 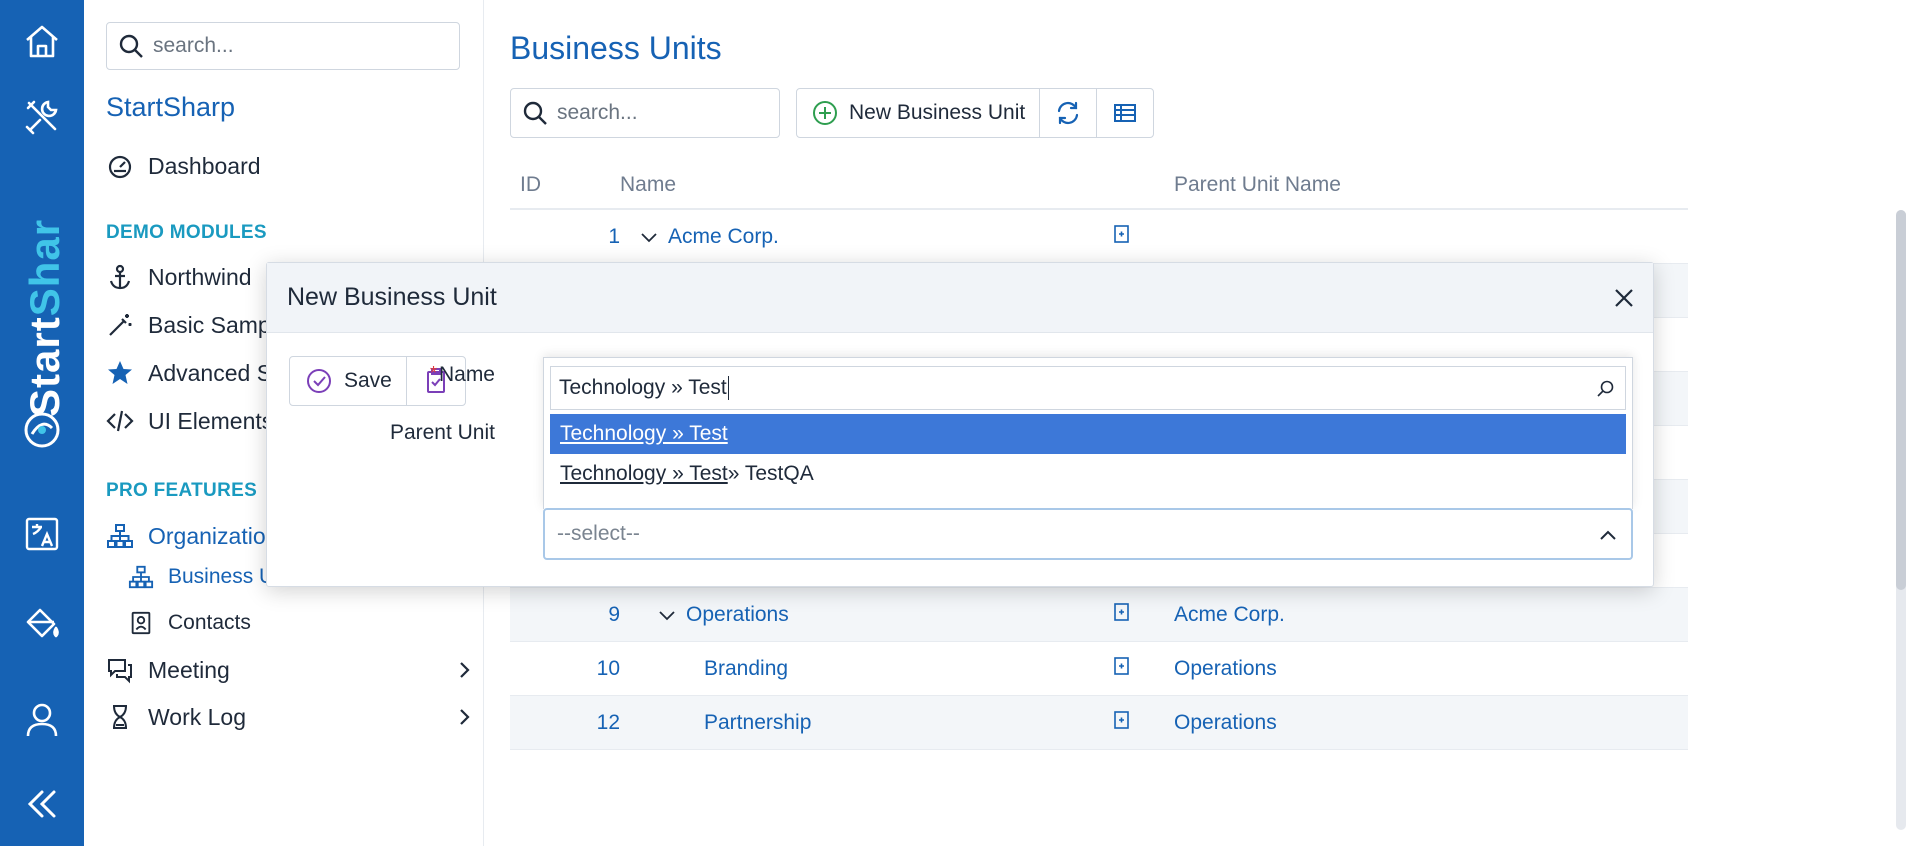 I want to click on dropdown-option: Technology » Test, so click(x=1088, y=434).